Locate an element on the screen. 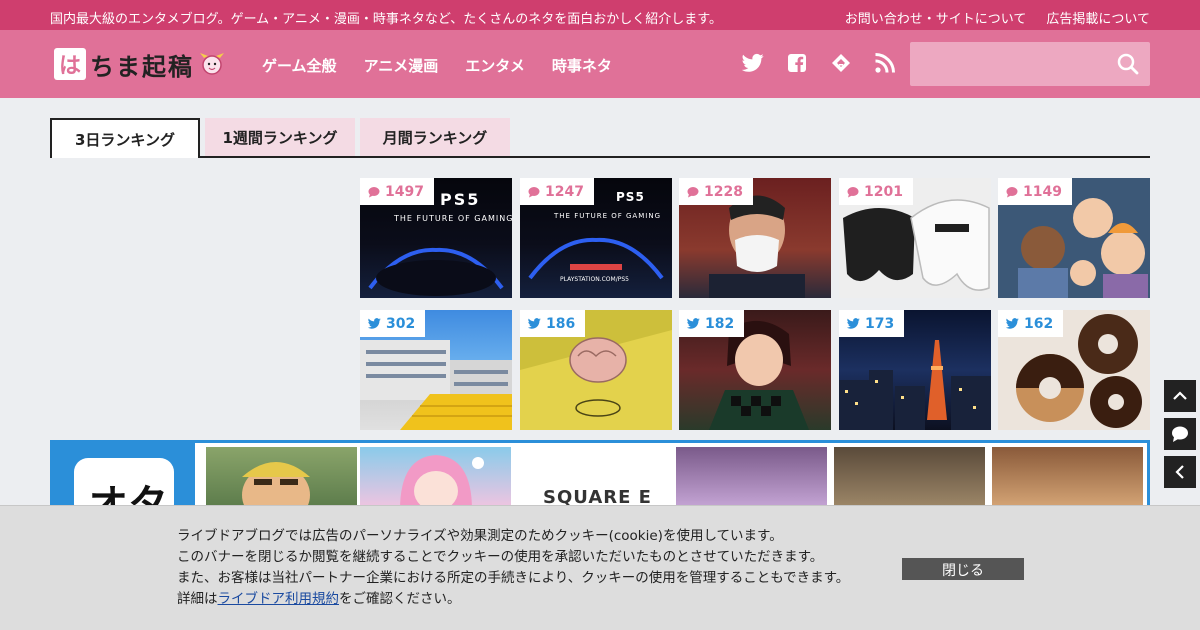 This screenshot has width=1200, height=630. rss-icon is located at coordinates (885, 63).